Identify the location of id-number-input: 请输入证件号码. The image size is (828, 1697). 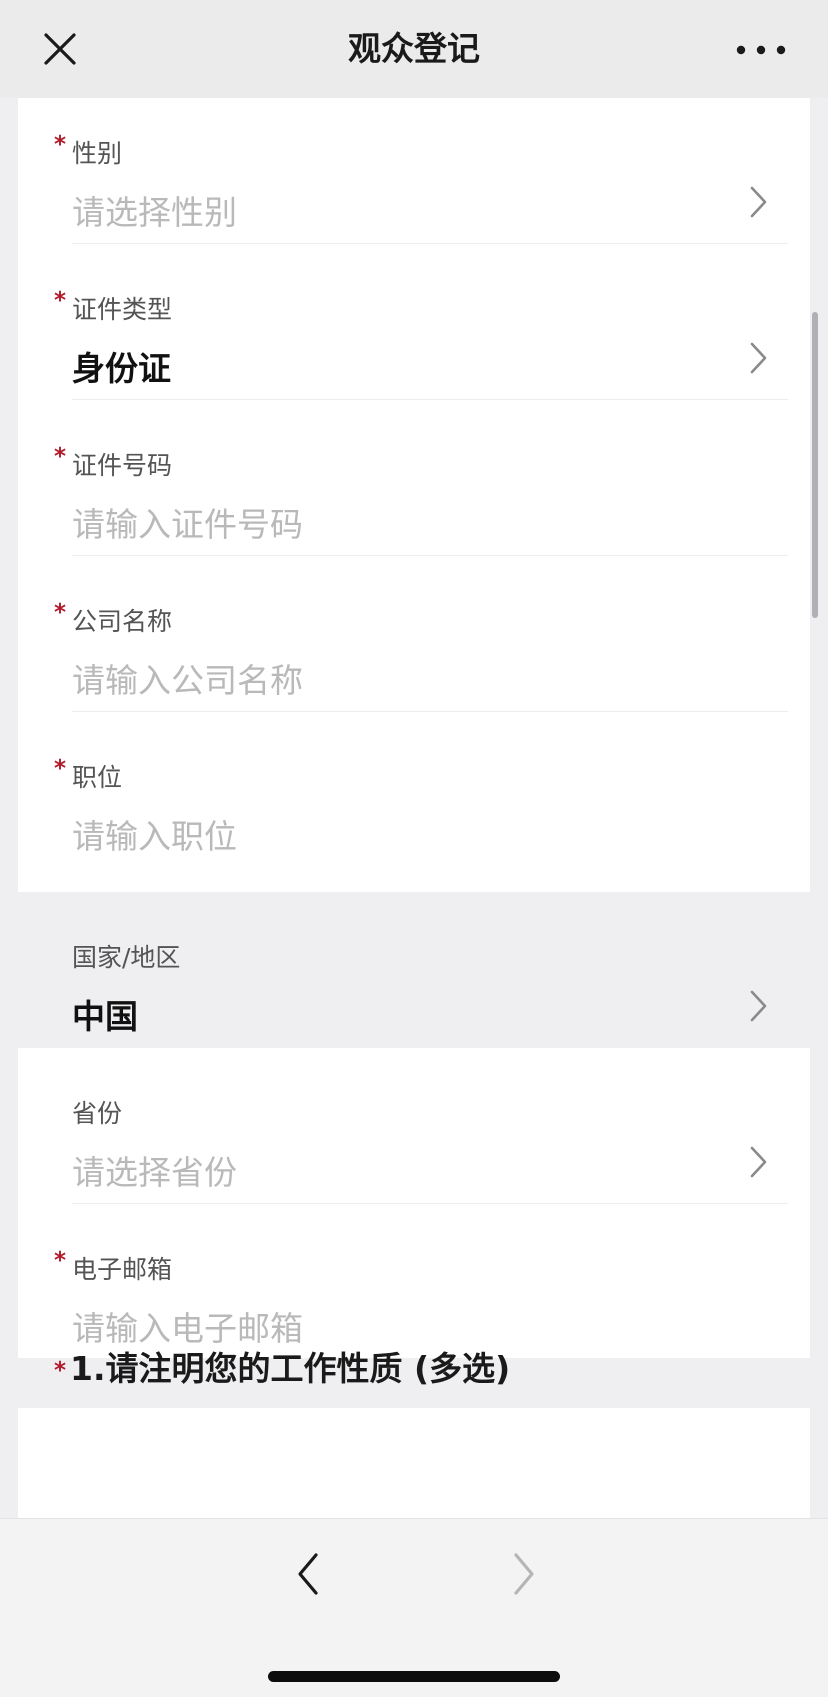
(187, 522).